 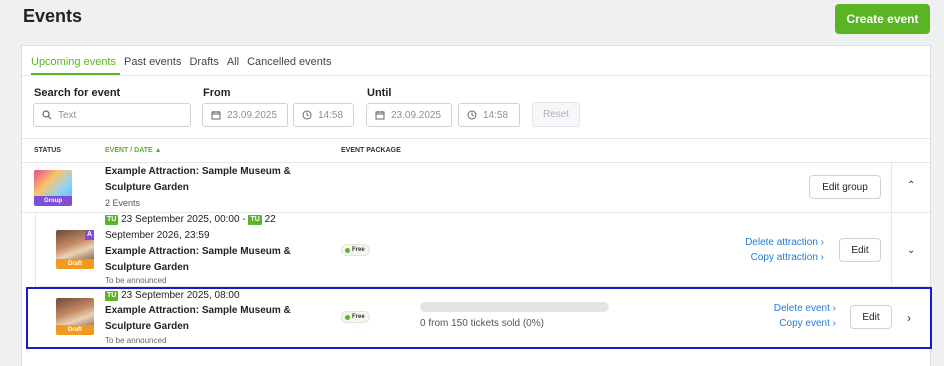 I want to click on row-divider, so click(x=476, y=162).